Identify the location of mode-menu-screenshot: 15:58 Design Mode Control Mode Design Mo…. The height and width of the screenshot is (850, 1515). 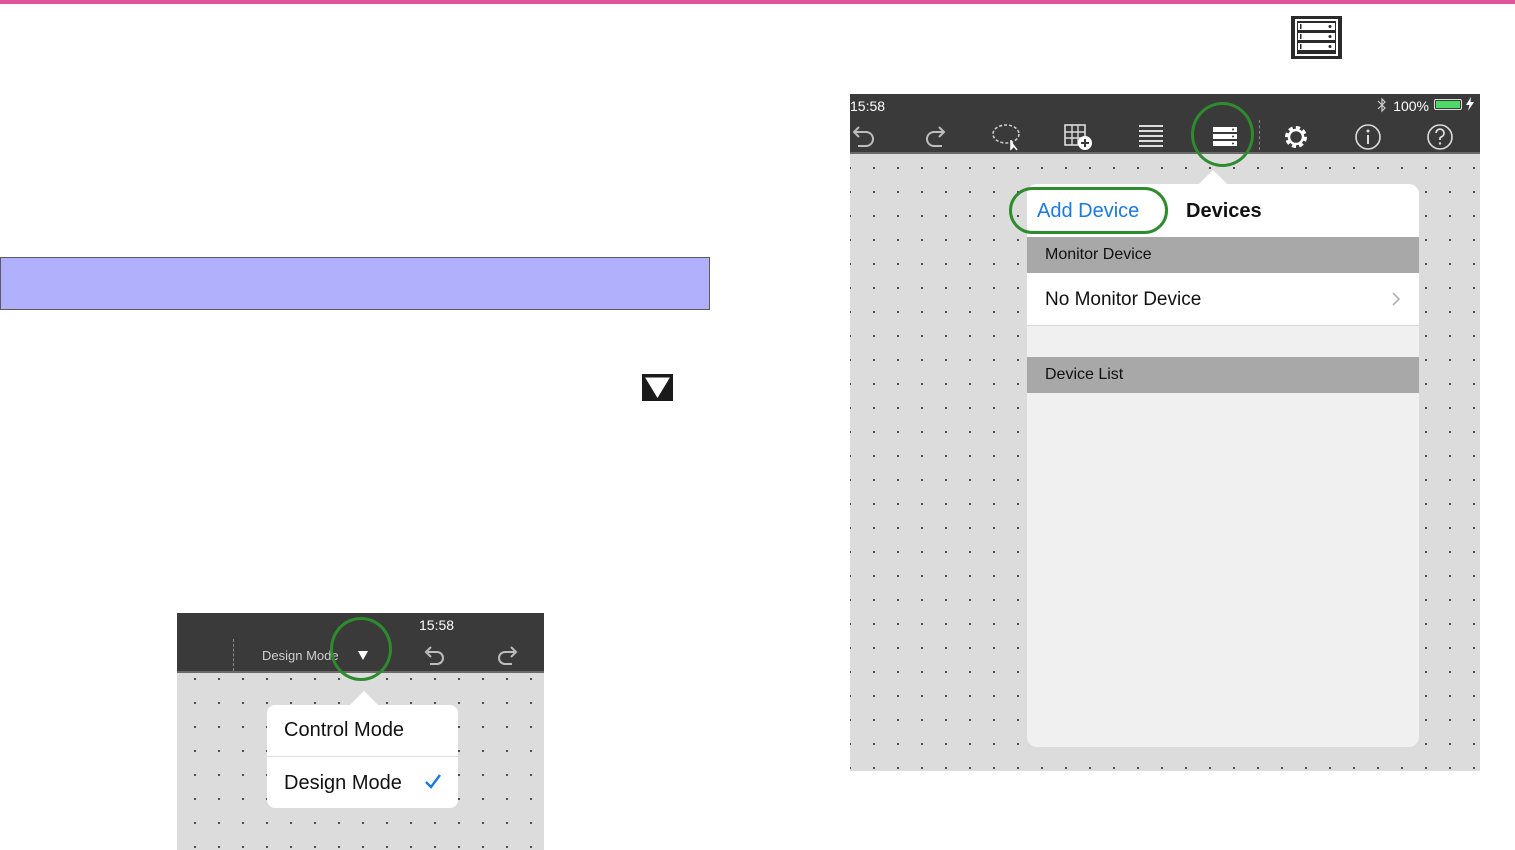
(360, 731).